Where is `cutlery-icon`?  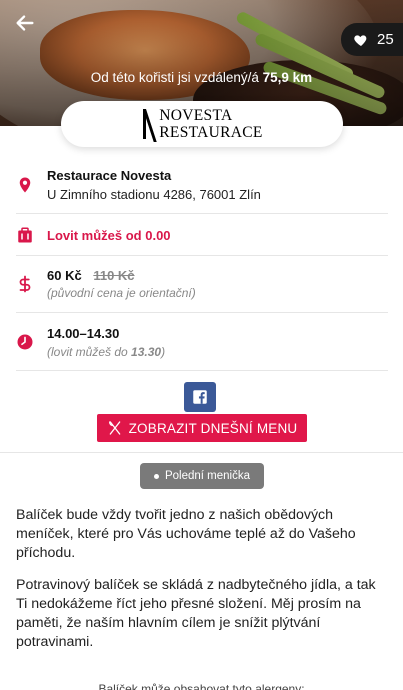 cutlery-icon is located at coordinates (114, 428).